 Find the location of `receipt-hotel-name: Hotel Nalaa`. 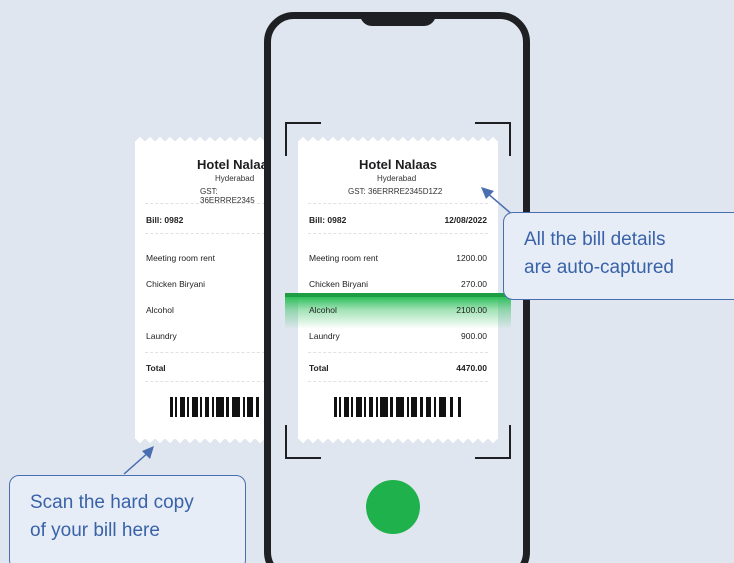

receipt-hotel-name: Hotel Nalaa is located at coordinates (232, 164).